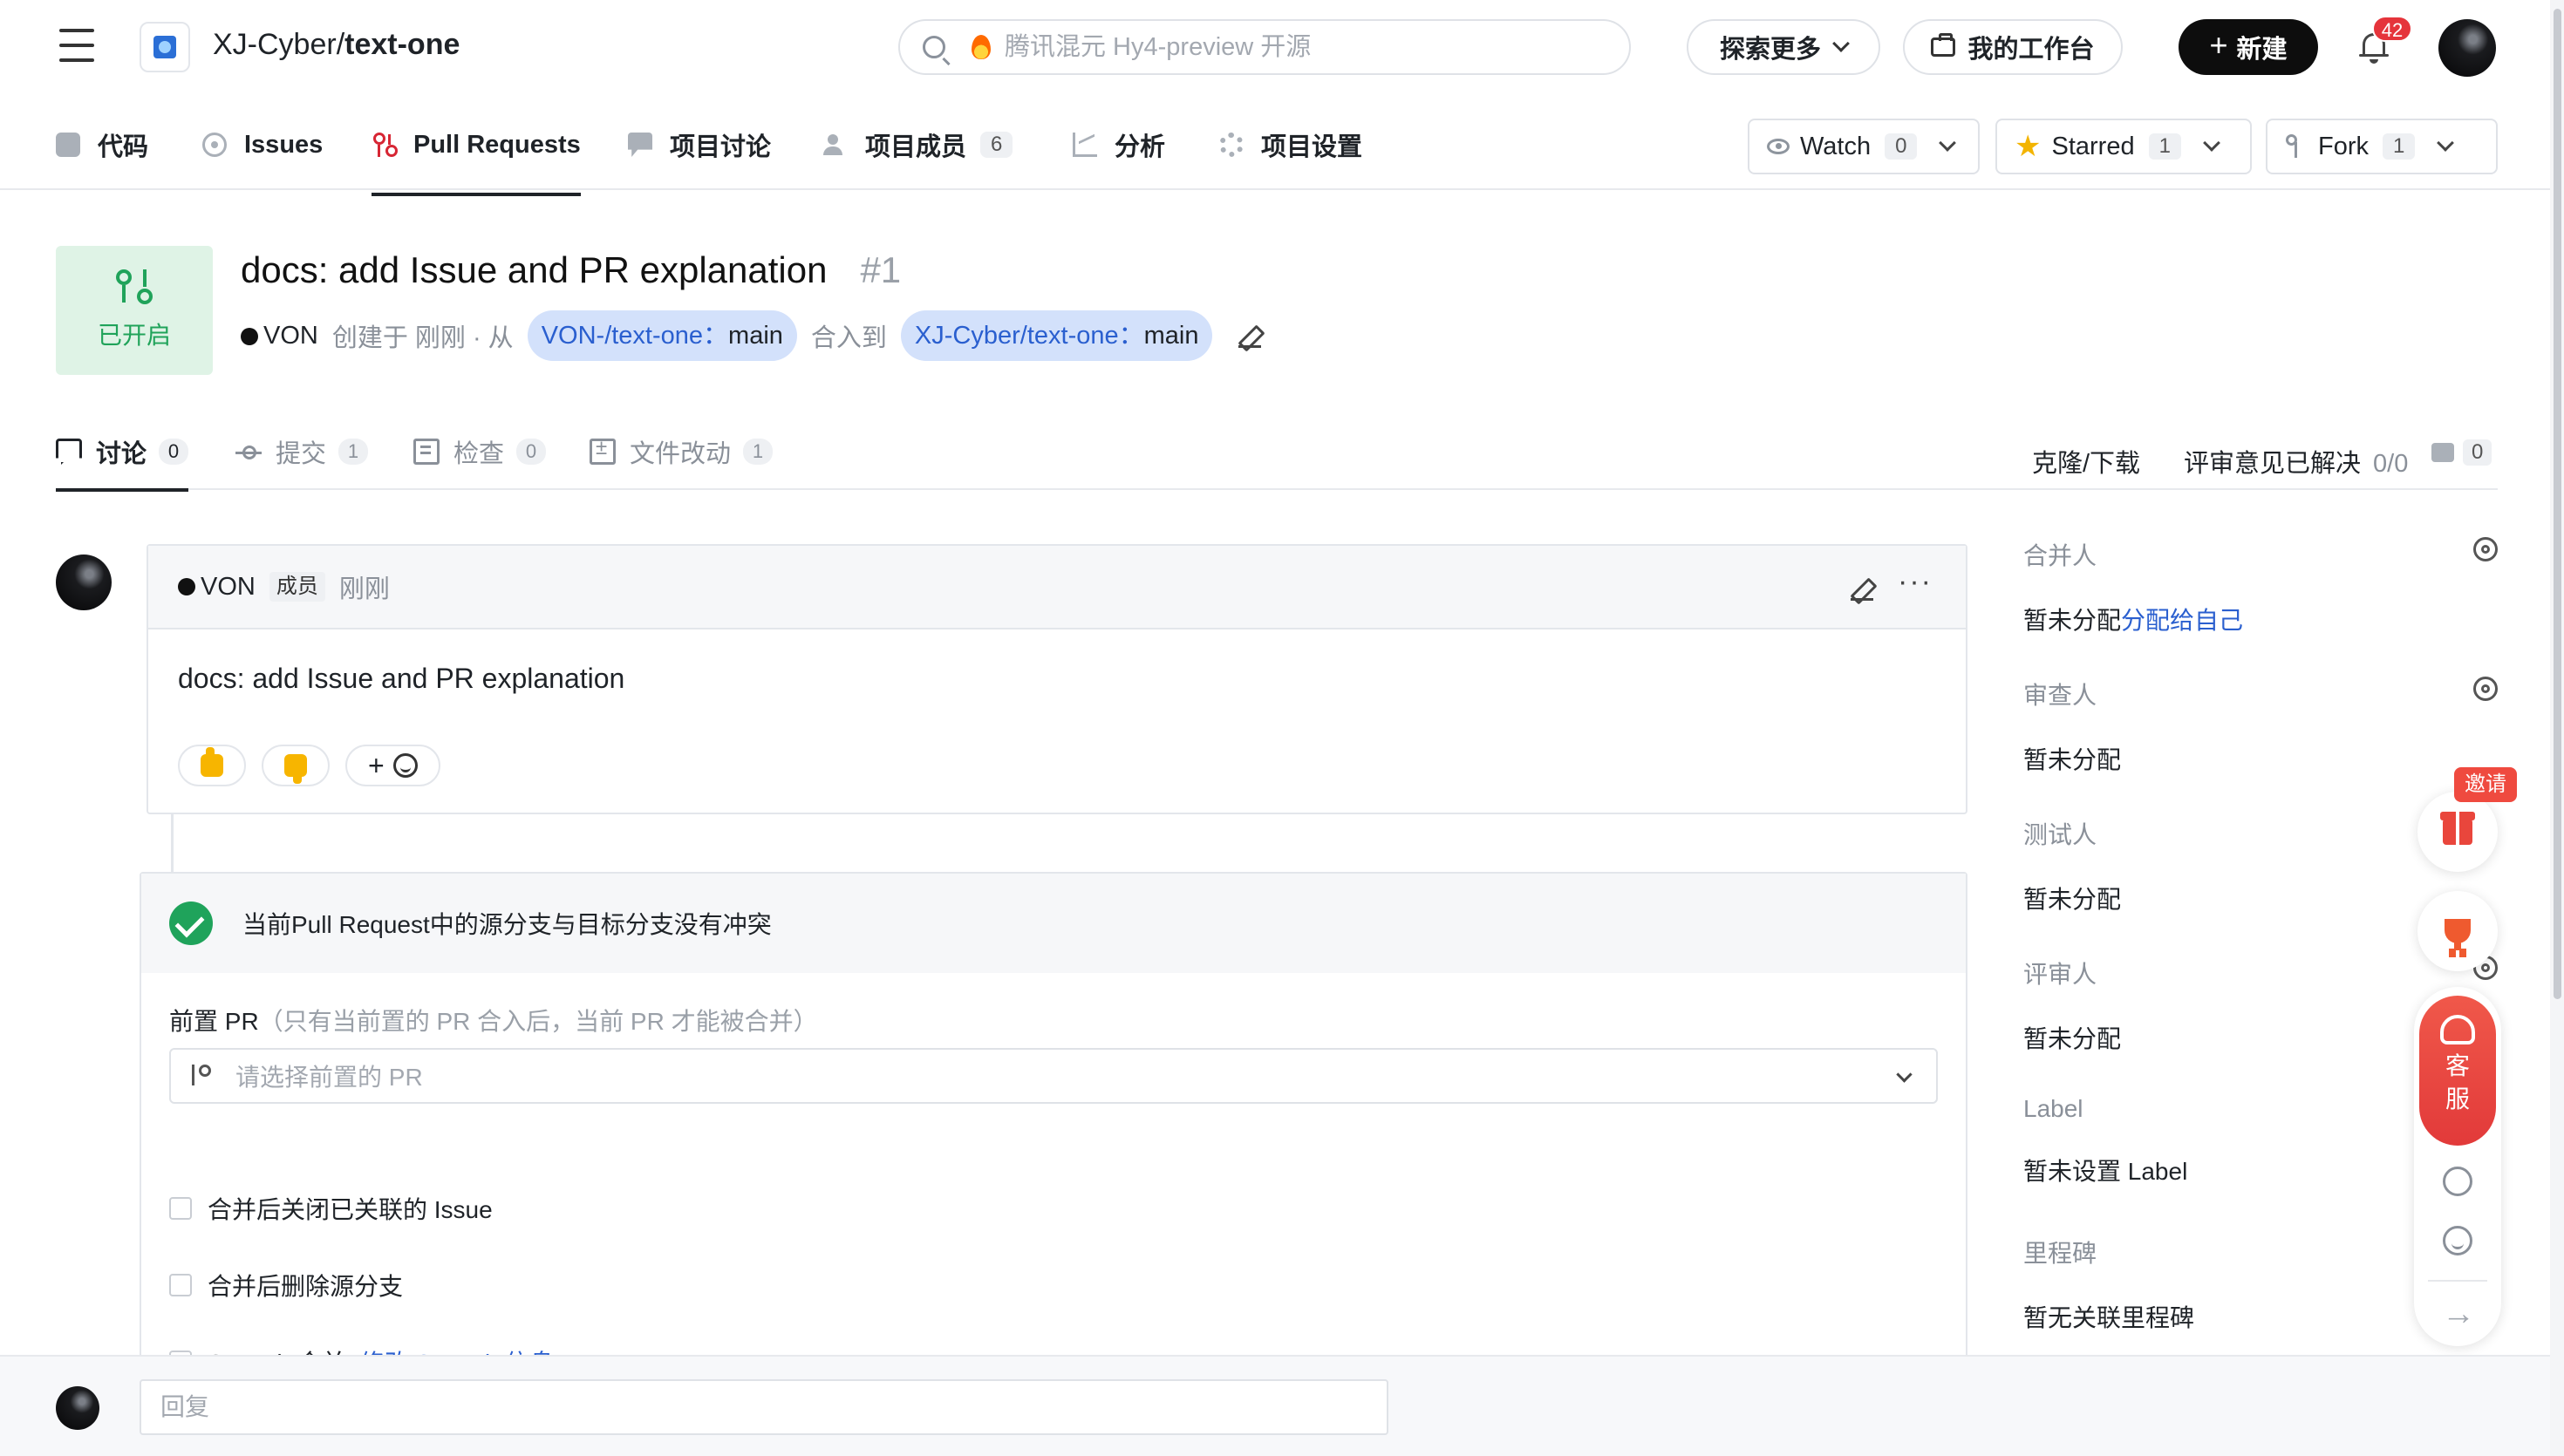 The width and height of the screenshot is (2564, 1456). I want to click on comment-count: 0, so click(2461, 452).